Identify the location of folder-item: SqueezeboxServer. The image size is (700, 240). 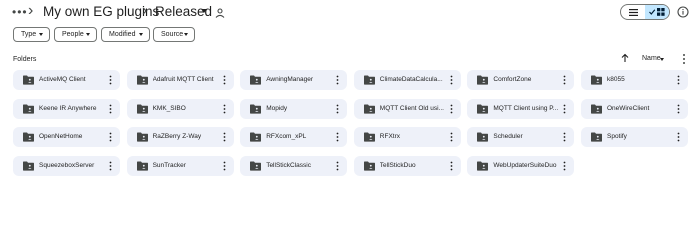
(66, 165).